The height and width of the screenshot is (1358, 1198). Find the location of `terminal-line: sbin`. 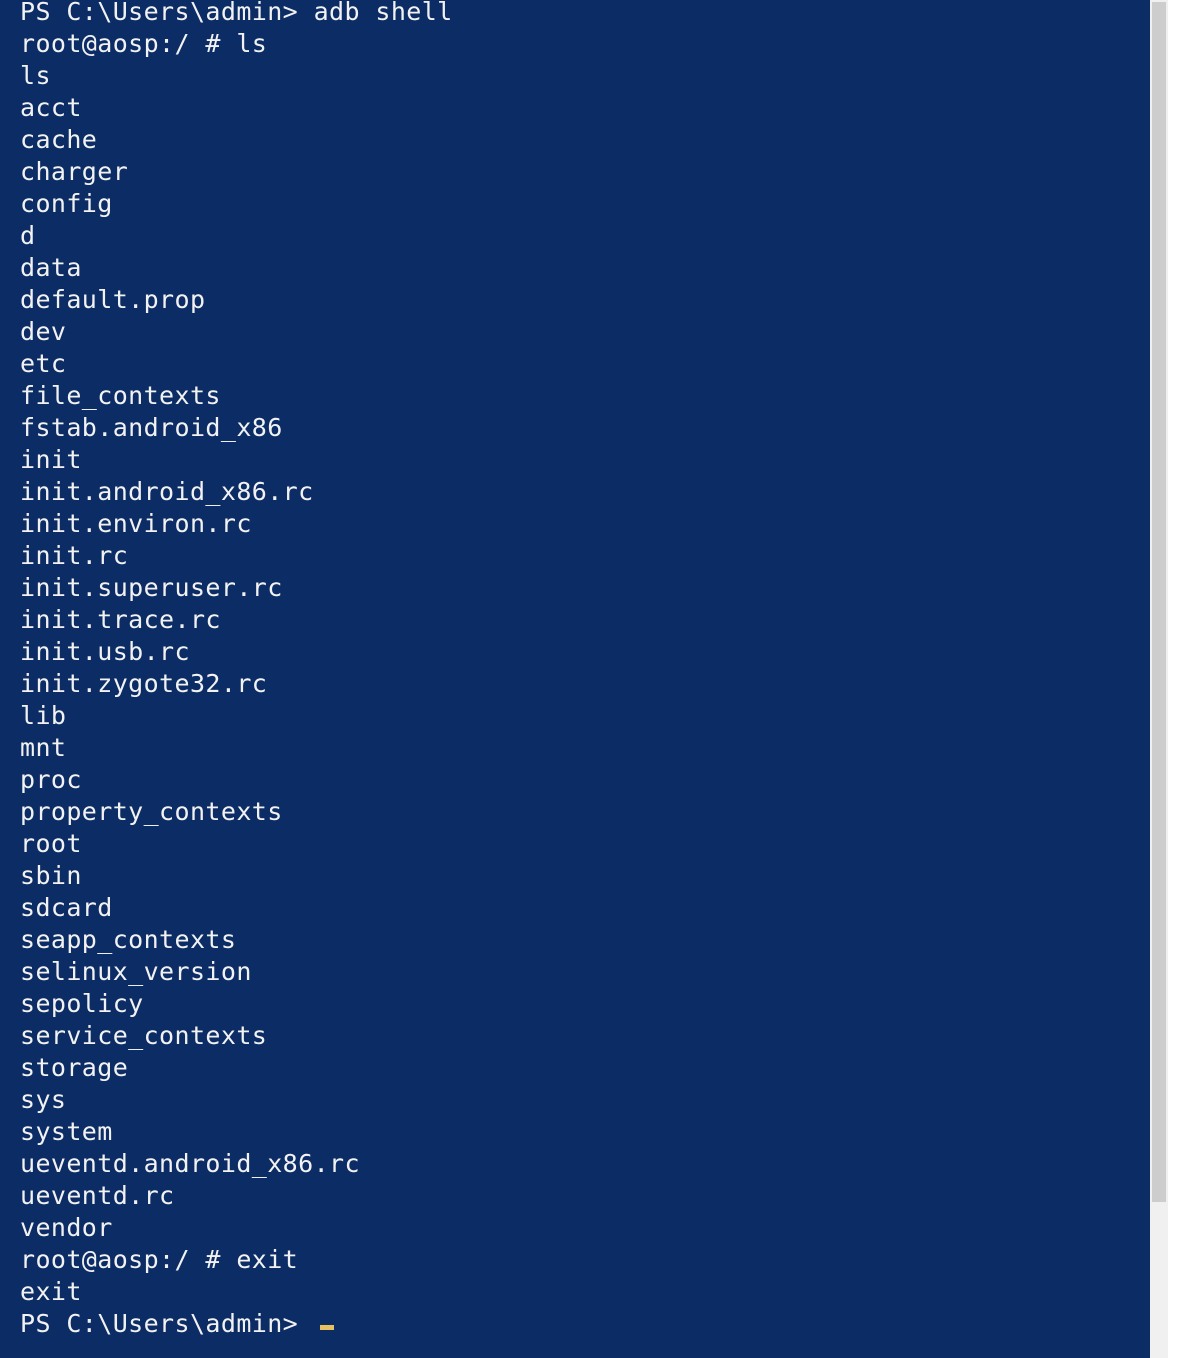

terminal-line: sbin is located at coordinates (51, 875).